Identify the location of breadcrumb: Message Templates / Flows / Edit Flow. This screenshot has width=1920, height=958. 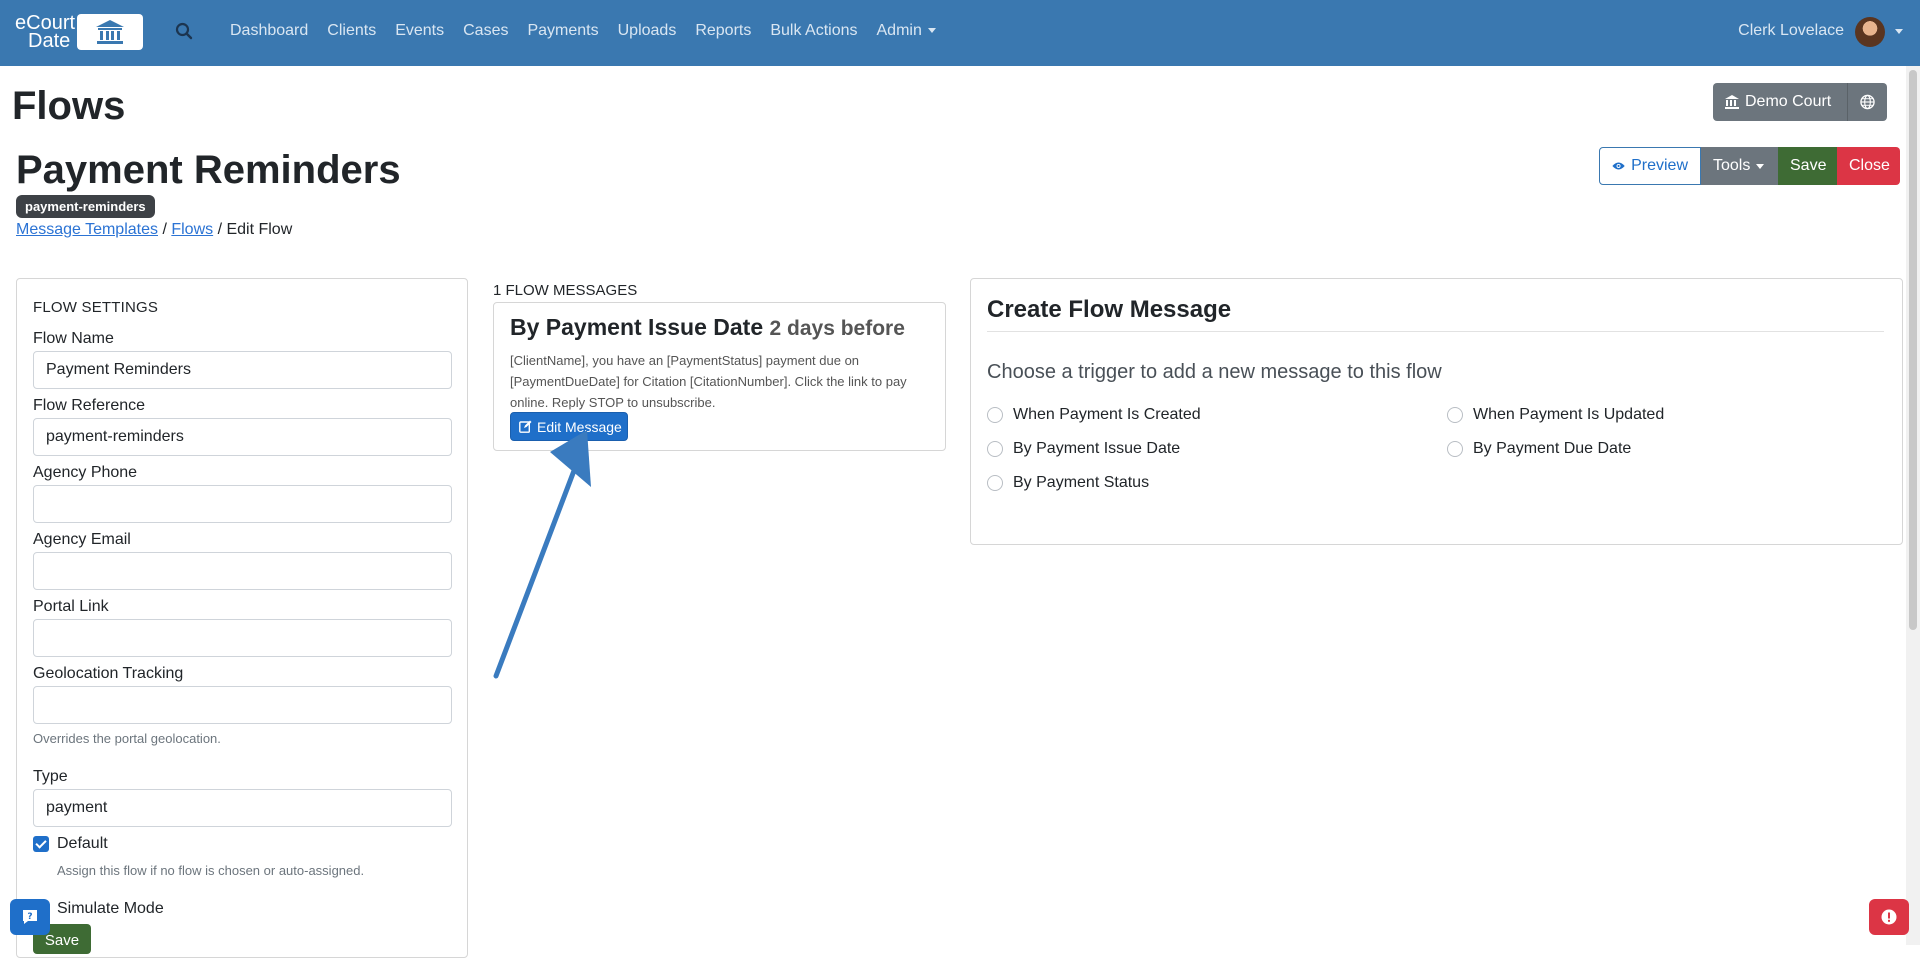
(154, 230).